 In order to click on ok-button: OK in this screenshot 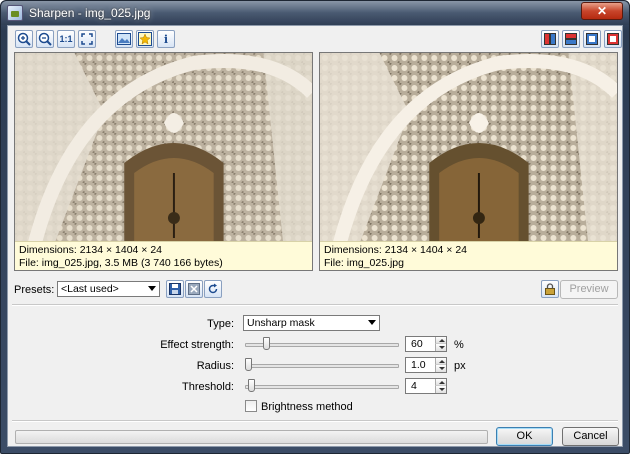, I will do `click(524, 436)`.